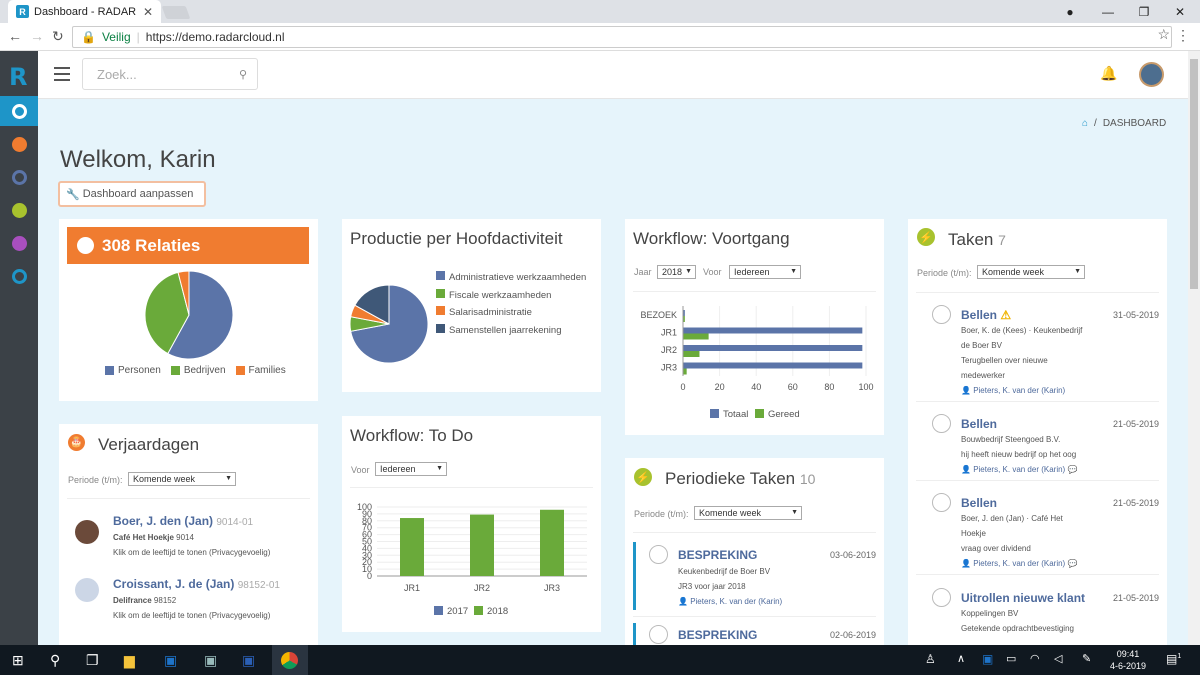 The image size is (1200, 675). Describe the element at coordinates (944, 273) in the screenshot. I see `taken-periode-label: Periode (t/m):` at that location.